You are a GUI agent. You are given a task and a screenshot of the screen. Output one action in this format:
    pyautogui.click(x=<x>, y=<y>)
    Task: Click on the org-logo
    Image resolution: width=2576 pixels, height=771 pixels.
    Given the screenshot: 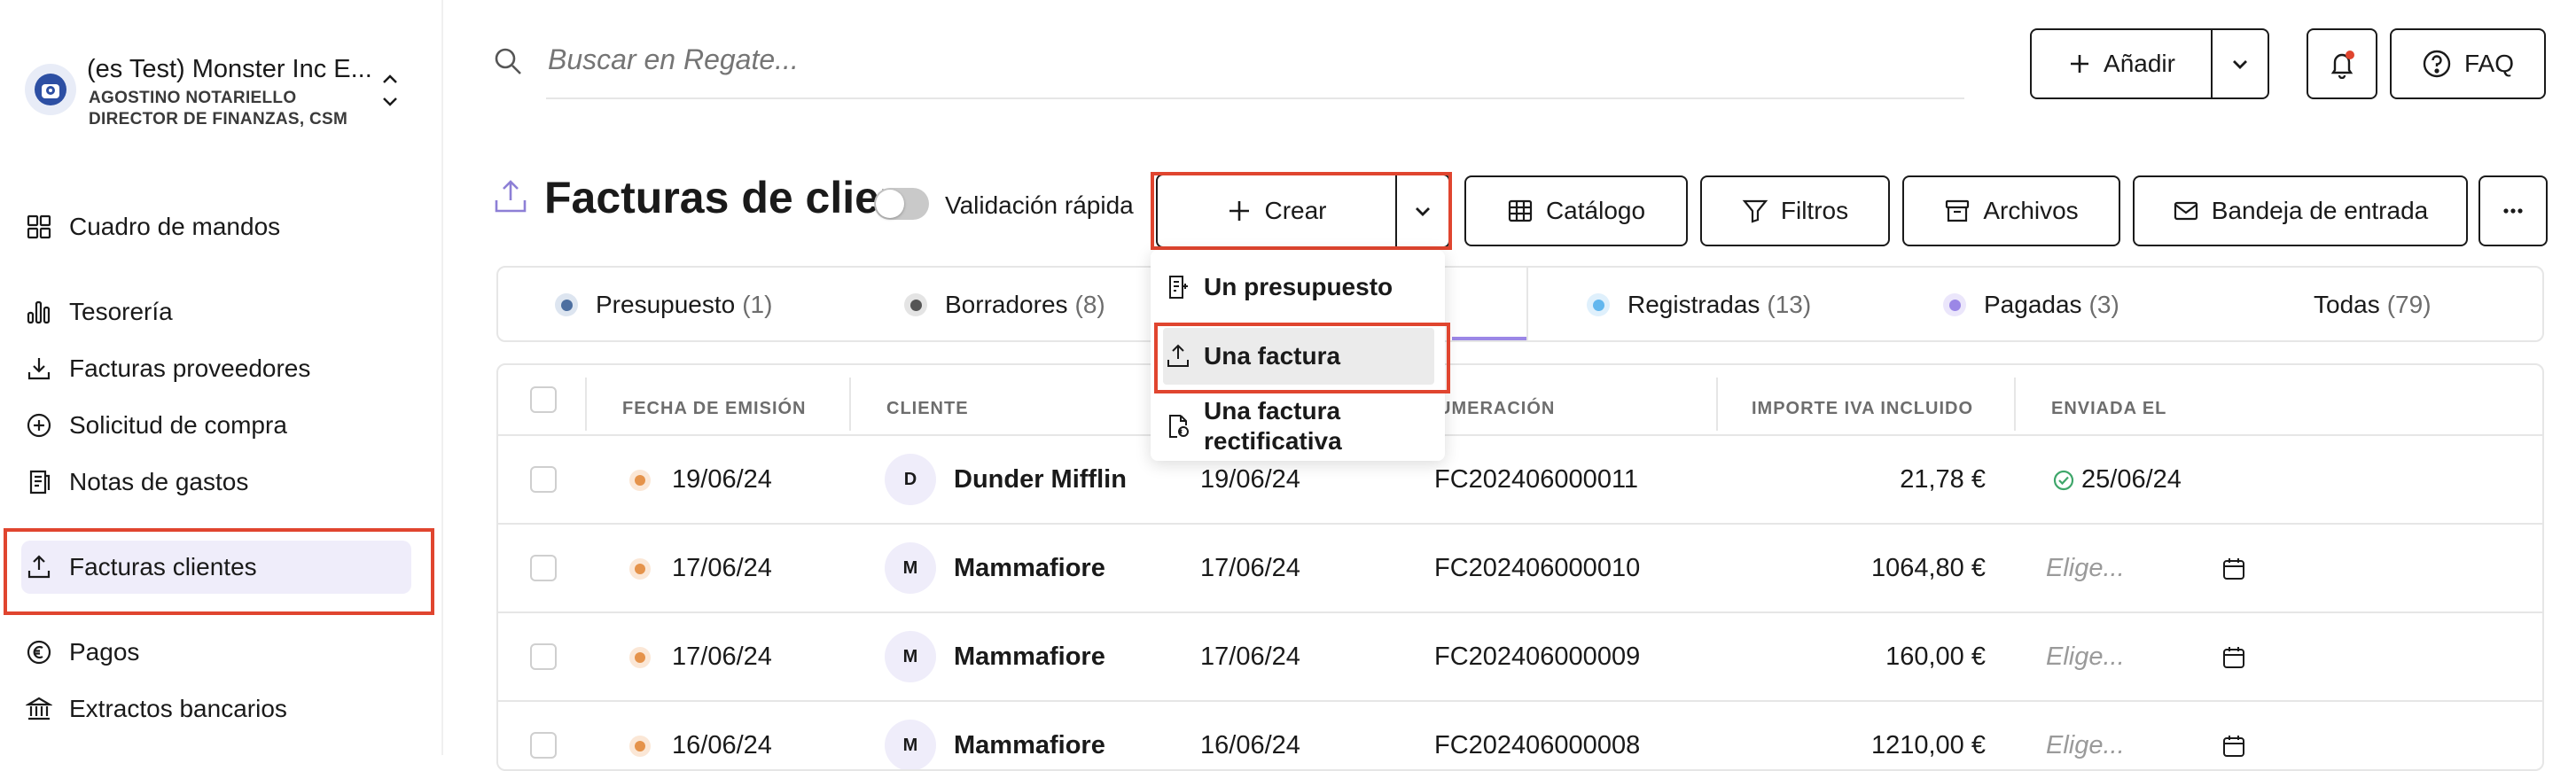 What is the action you would take?
    pyautogui.click(x=50, y=89)
    